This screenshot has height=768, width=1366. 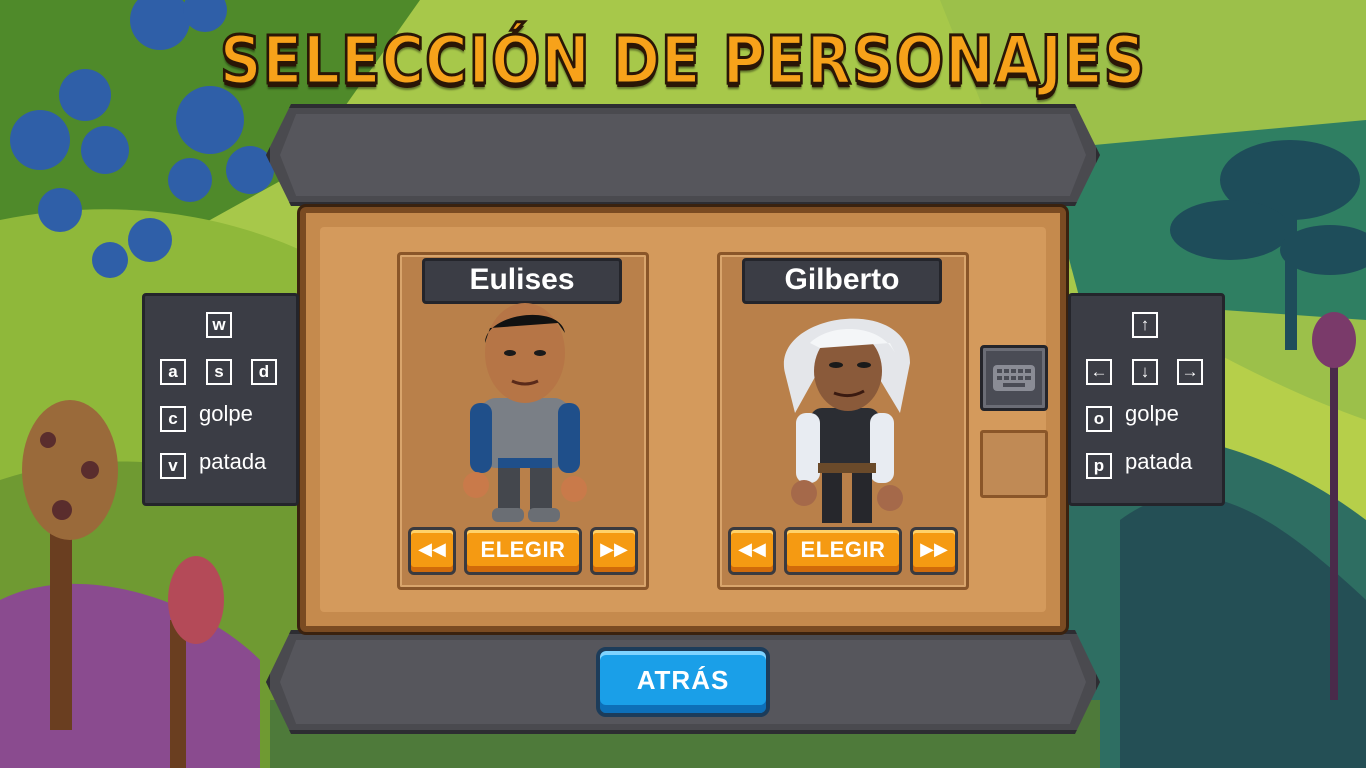 I want to click on back-button: ATRÁS, so click(x=683, y=682).